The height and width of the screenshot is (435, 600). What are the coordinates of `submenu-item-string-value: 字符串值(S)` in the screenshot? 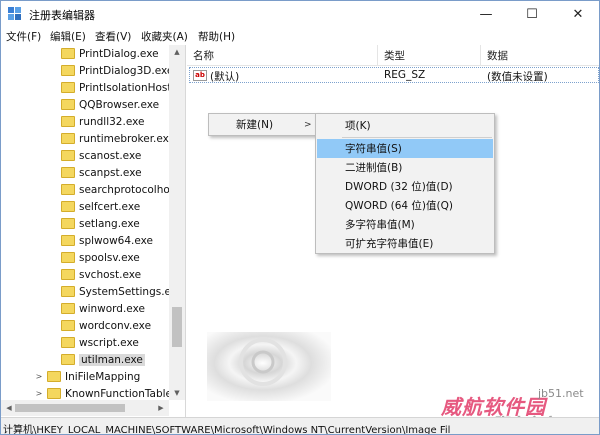 It's located at (405, 148).